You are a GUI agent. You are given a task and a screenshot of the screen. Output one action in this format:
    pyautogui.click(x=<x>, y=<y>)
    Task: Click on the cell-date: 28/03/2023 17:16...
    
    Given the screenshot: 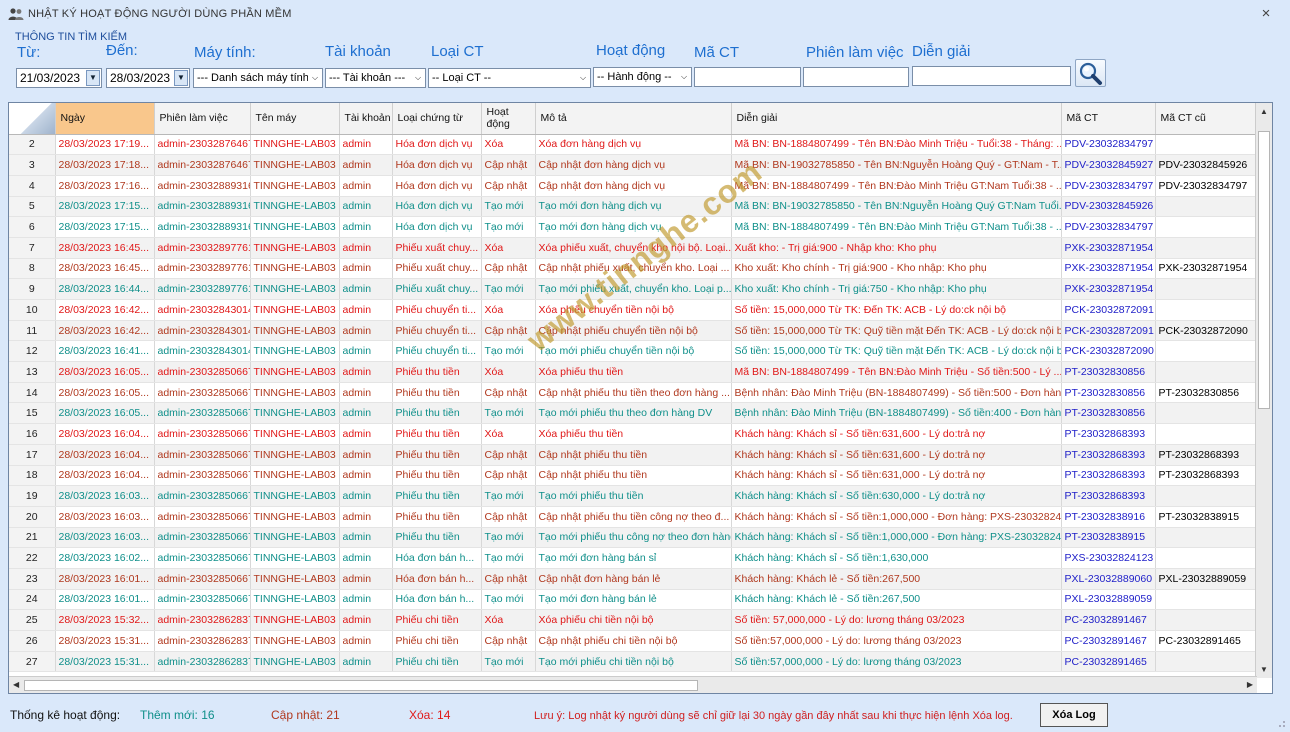 What is the action you would take?
    pyautogui.click(x=105, y=186)
    